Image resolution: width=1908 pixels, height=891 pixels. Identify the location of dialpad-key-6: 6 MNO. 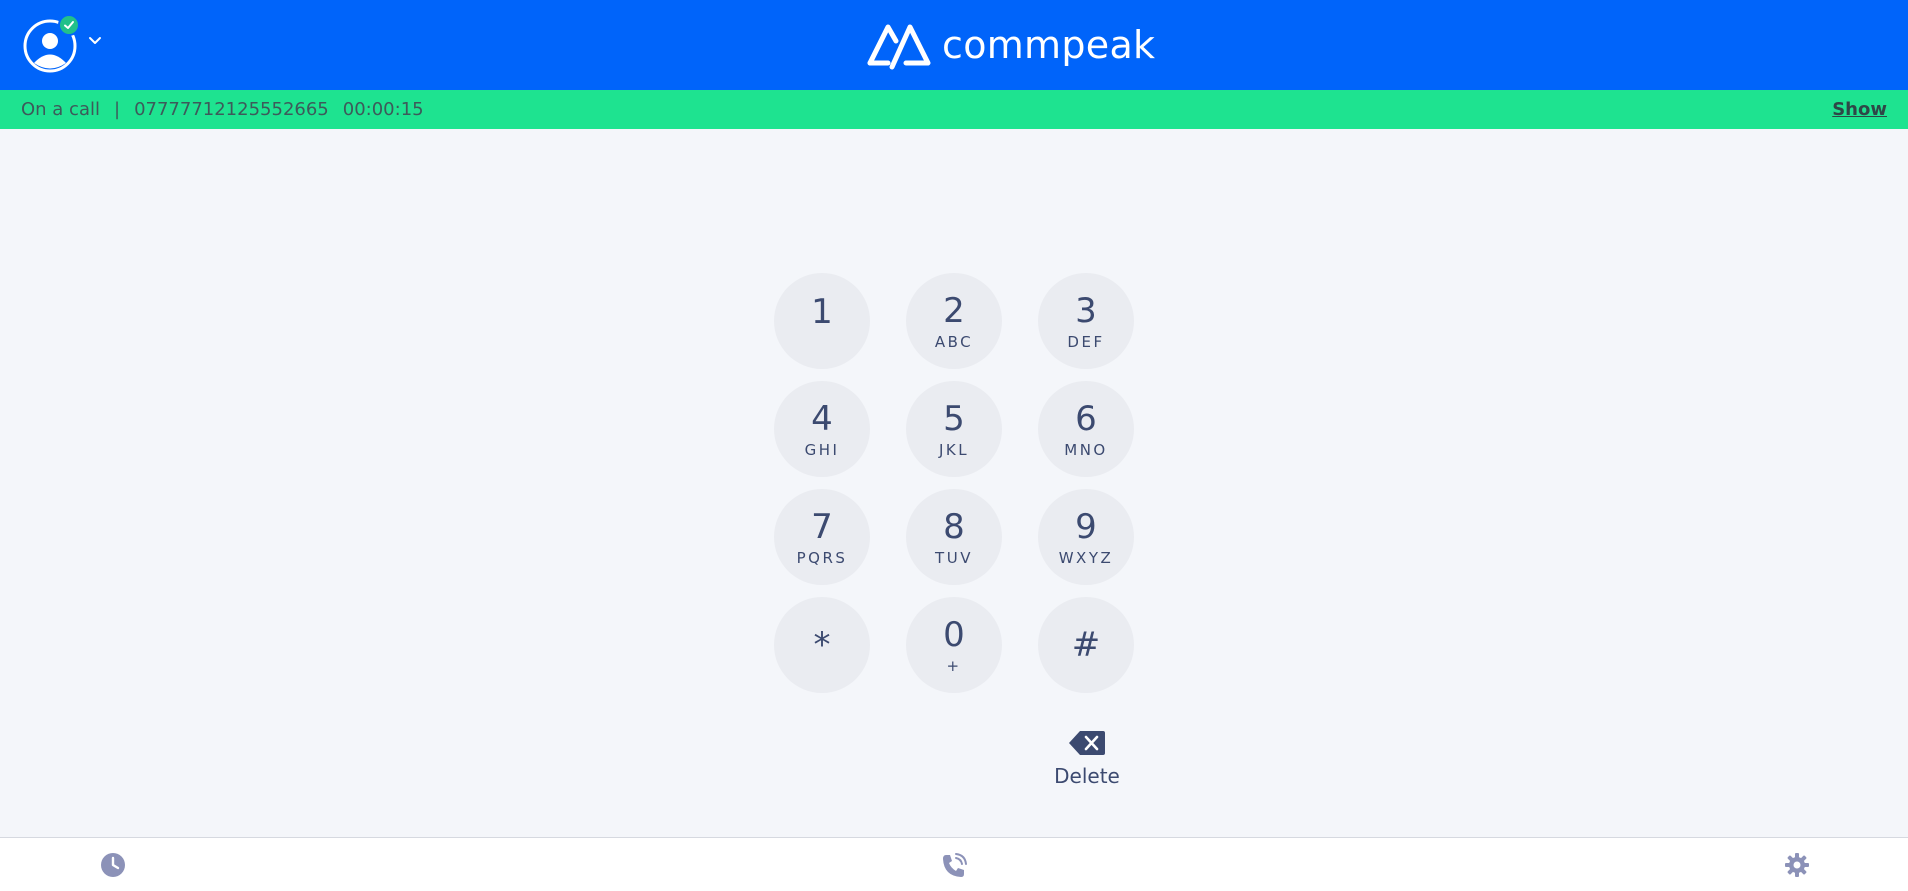
(1086, 429).